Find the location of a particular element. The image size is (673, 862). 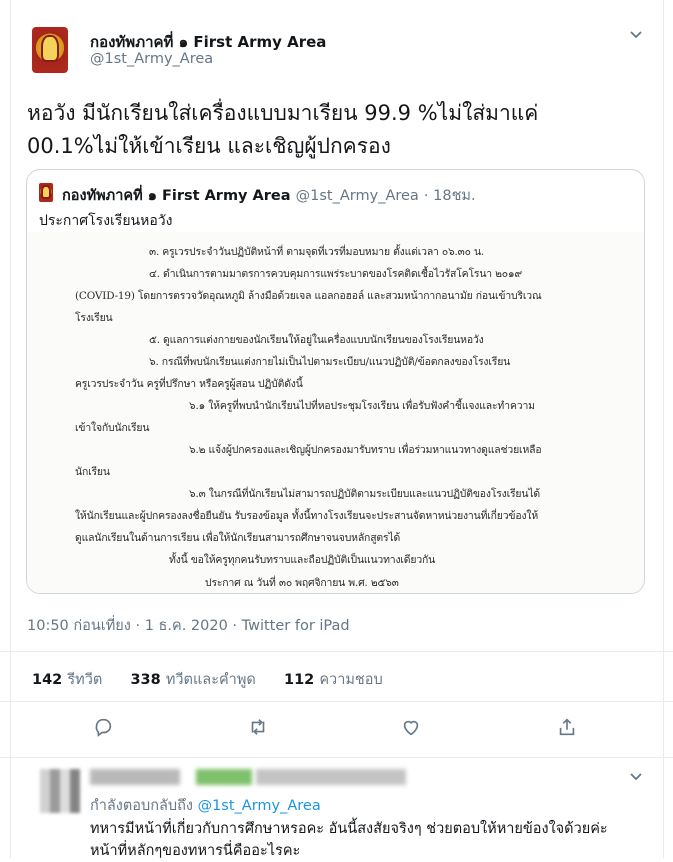

quoted-author-handle: @1st_Army_Area is located at coordinates (357, 196).